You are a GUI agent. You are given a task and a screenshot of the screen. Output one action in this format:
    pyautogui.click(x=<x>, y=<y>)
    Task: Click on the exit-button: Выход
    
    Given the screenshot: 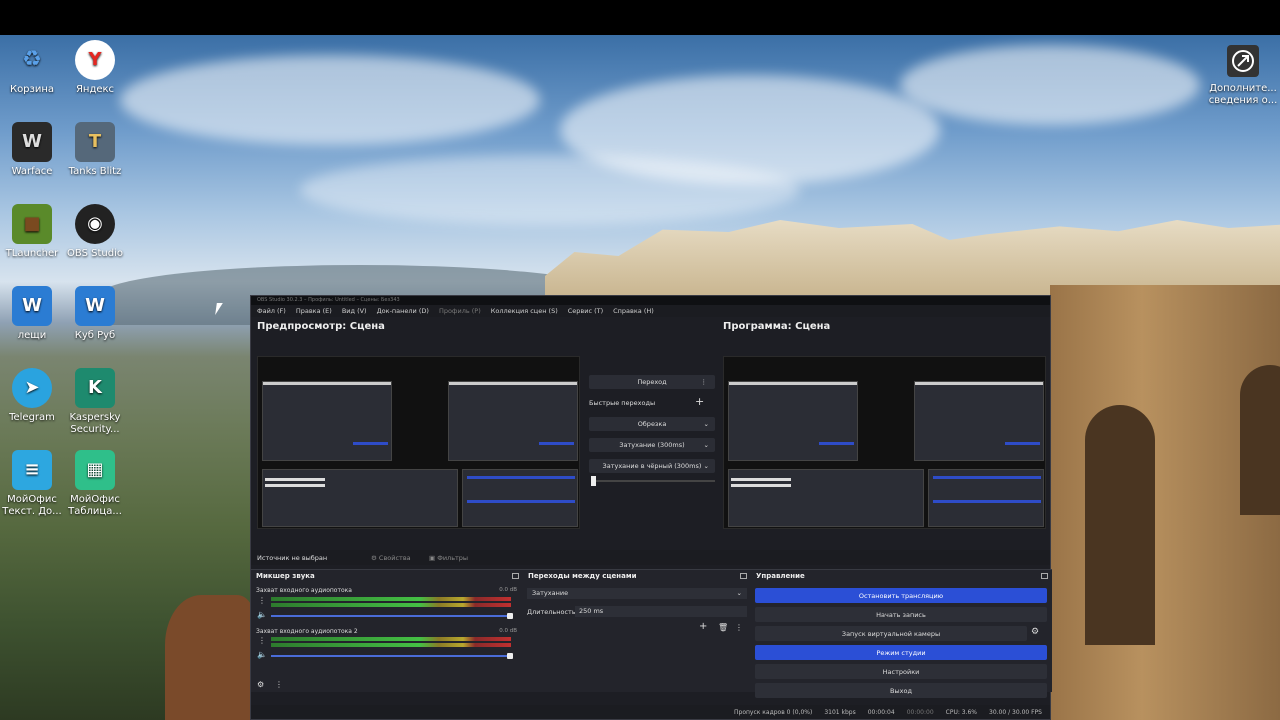 What is the action you would take?
    pyautogui.click(x=901, y=690)
    